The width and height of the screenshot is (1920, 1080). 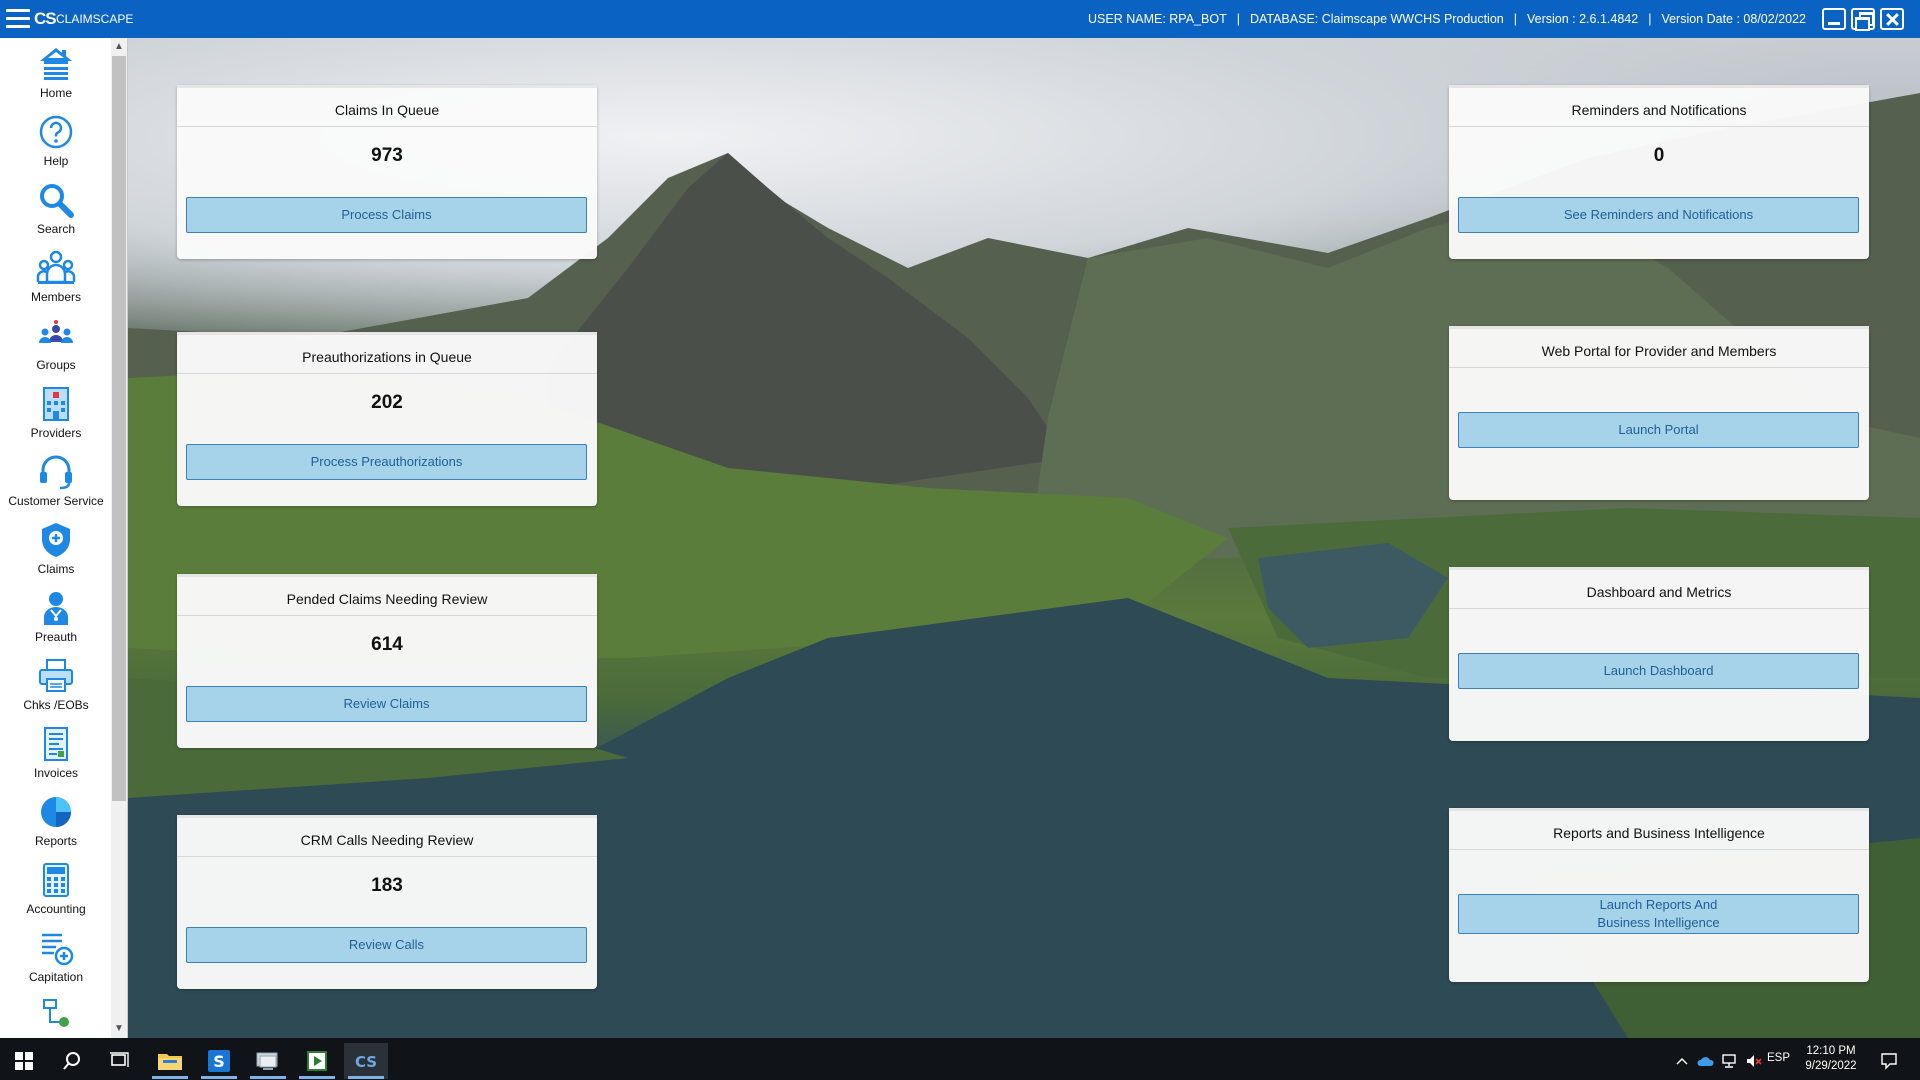 What do you see at coordinates (387, 885) in the screenshot?
I see `card-count: 183` at bounding box center [387, 885].